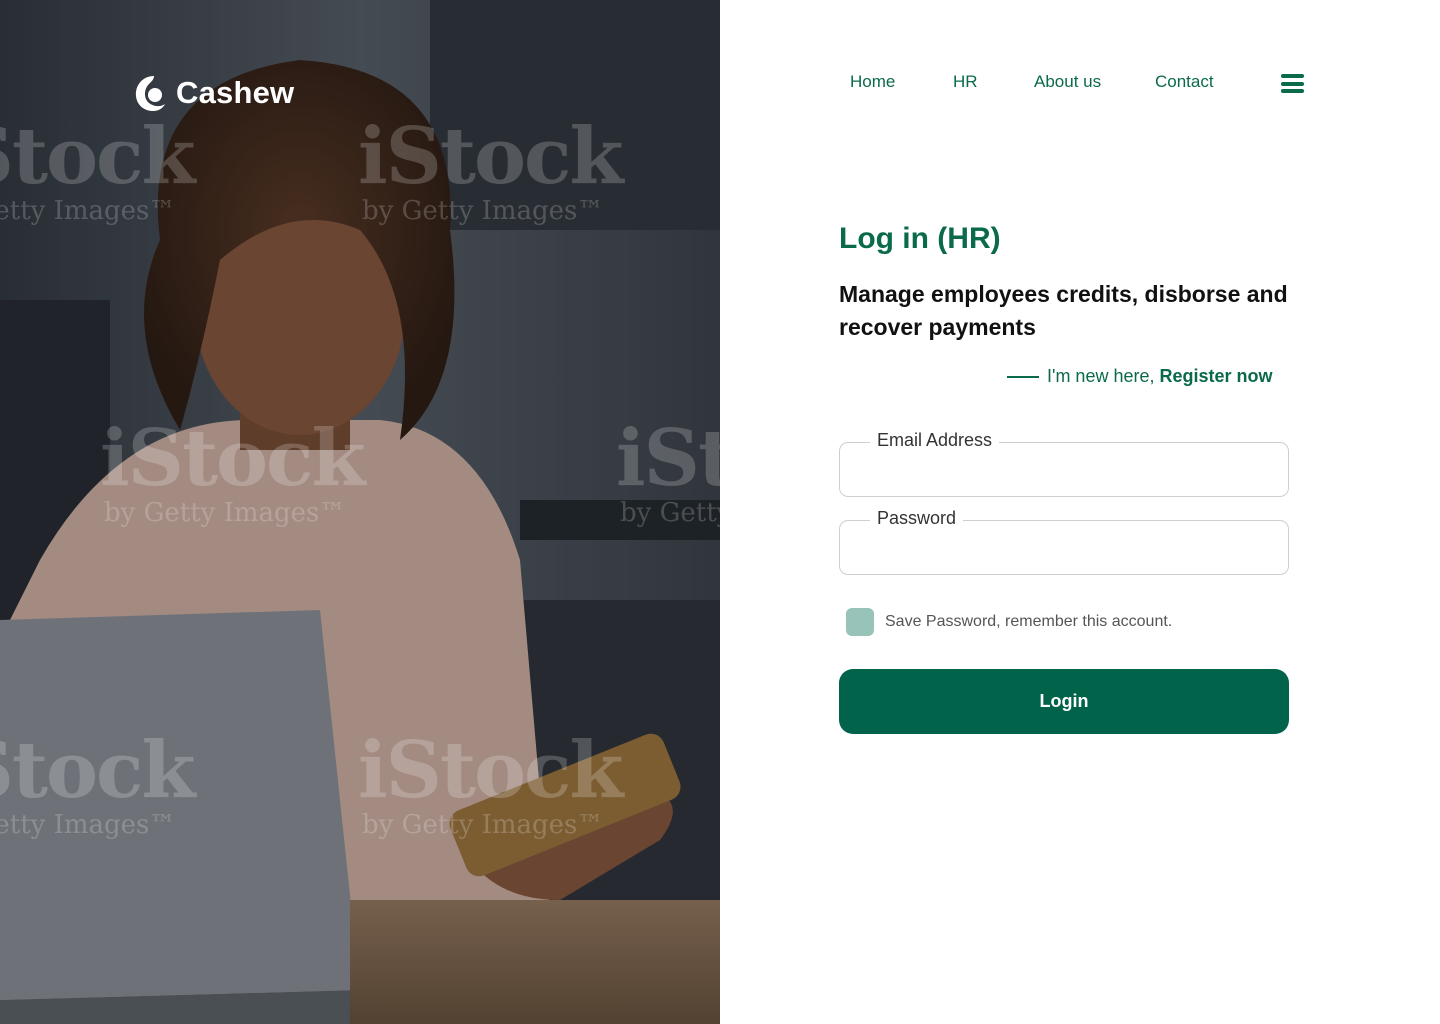 This screenshot has width=1440, height=1024. Describe the element at coordinates (965, 82) in the screenshot. I see `nav-hr: HR` at that location.